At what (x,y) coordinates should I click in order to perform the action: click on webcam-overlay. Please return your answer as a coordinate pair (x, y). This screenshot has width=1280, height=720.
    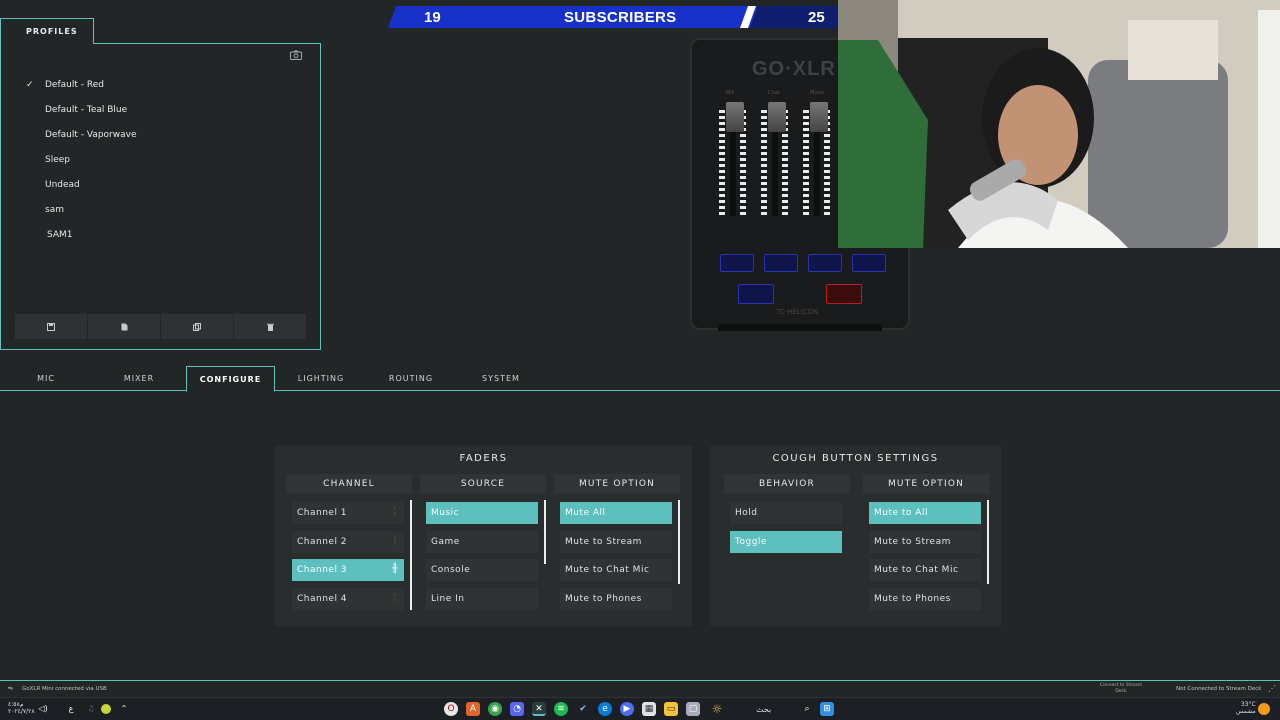
    Looking at the image, I should click on (1059, 124).